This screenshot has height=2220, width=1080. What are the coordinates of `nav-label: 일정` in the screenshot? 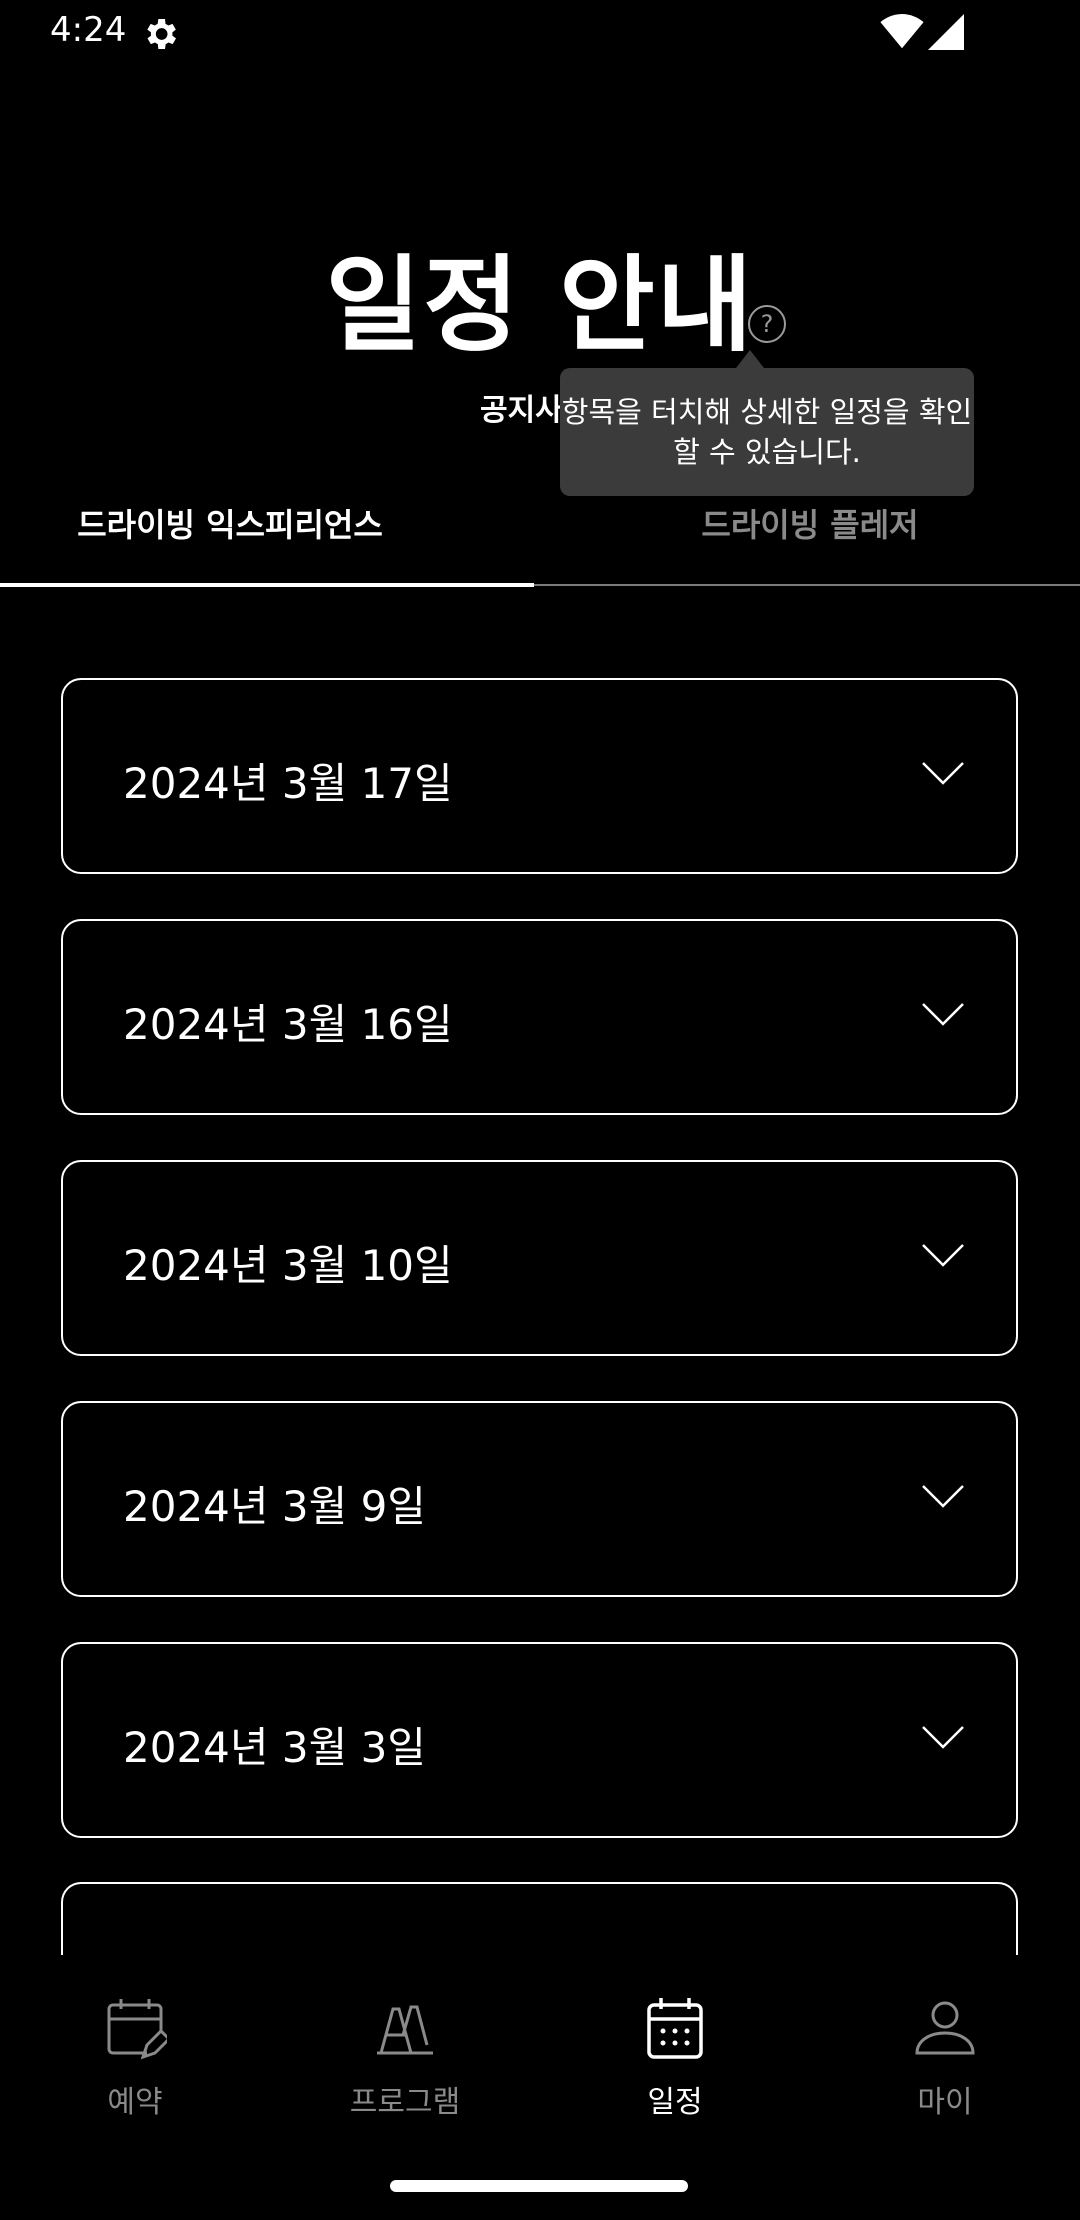 It's located at (675, 2102).